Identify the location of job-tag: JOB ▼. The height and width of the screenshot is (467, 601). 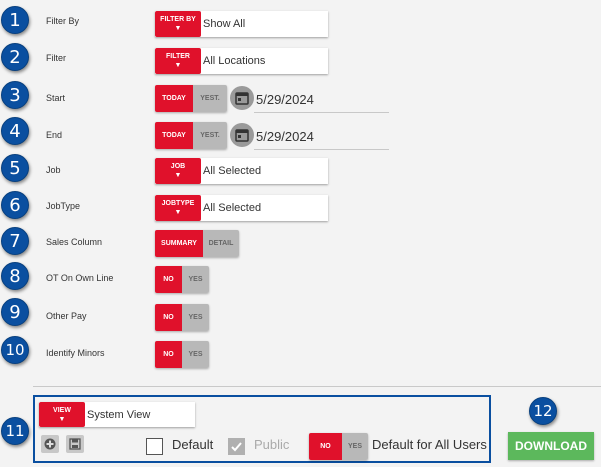
(178, 171).